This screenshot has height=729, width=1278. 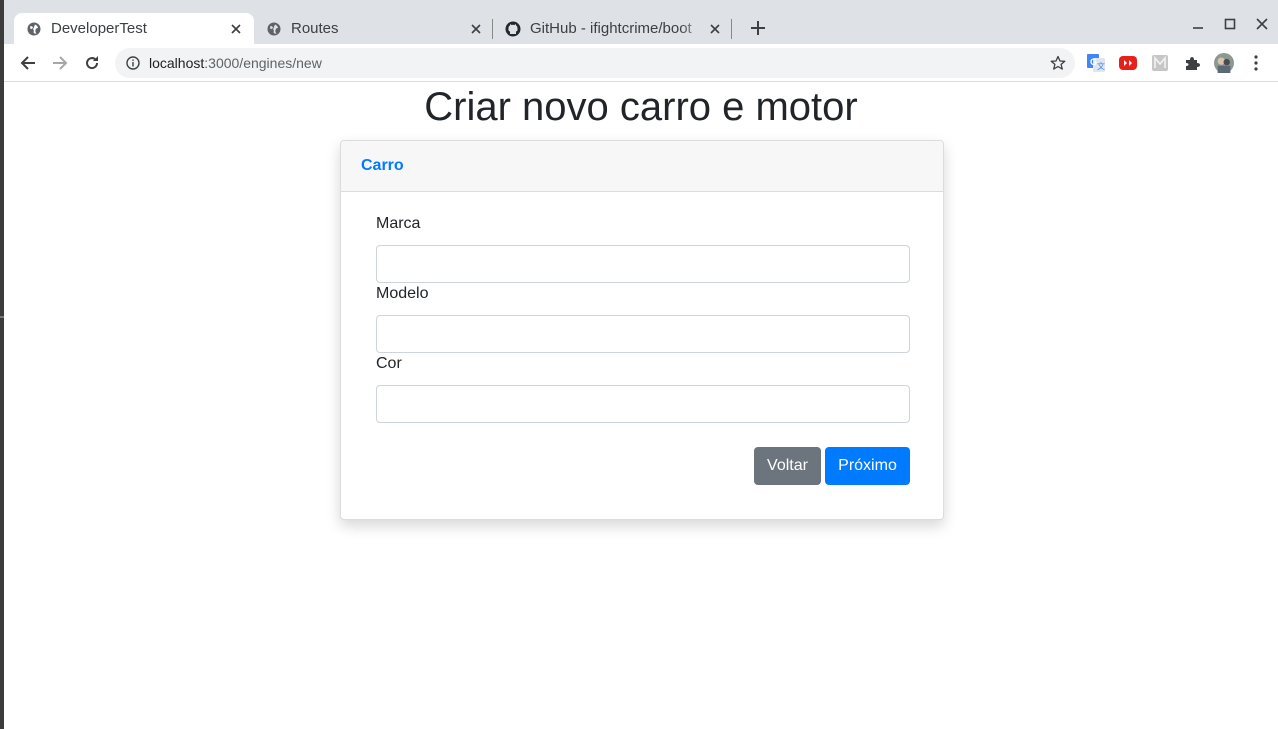 What do you see at coordinates (60, 63) in the screenshot?
I see `forward-arrow-icon` at bounding box center [60, 63].